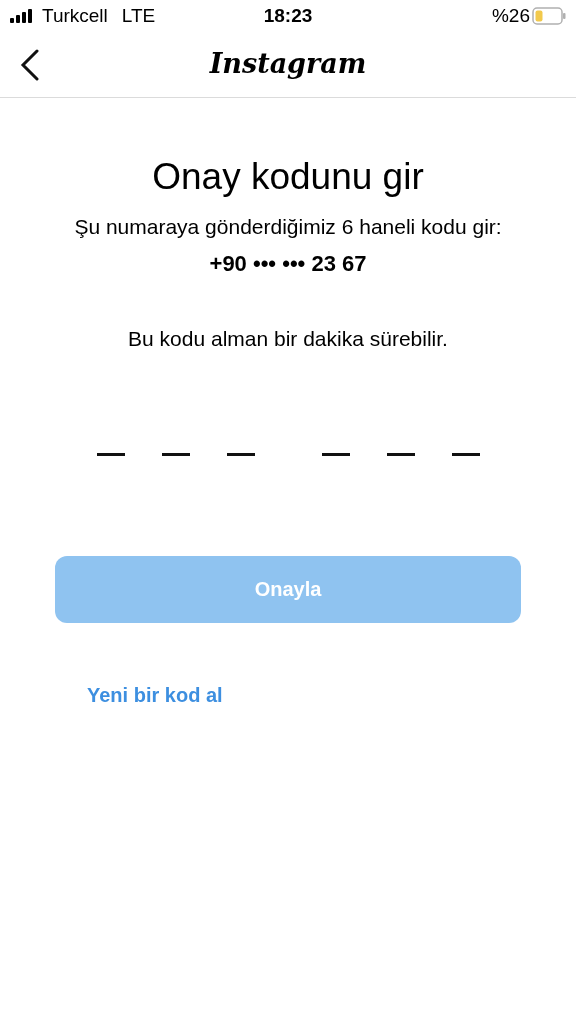  Describe the element at coordinates (138, 15) in the screenshot. I see `network-type: LTE` at that location.